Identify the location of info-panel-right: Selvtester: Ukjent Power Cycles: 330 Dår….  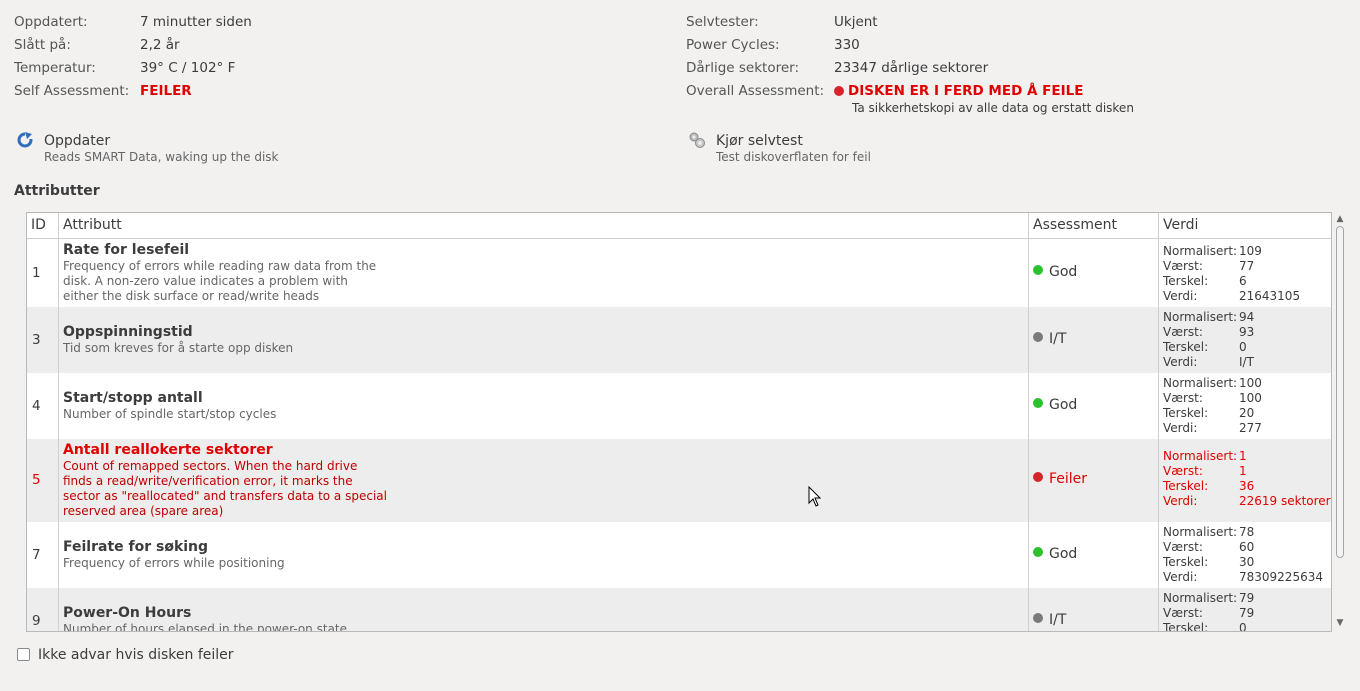
(1016, 64).